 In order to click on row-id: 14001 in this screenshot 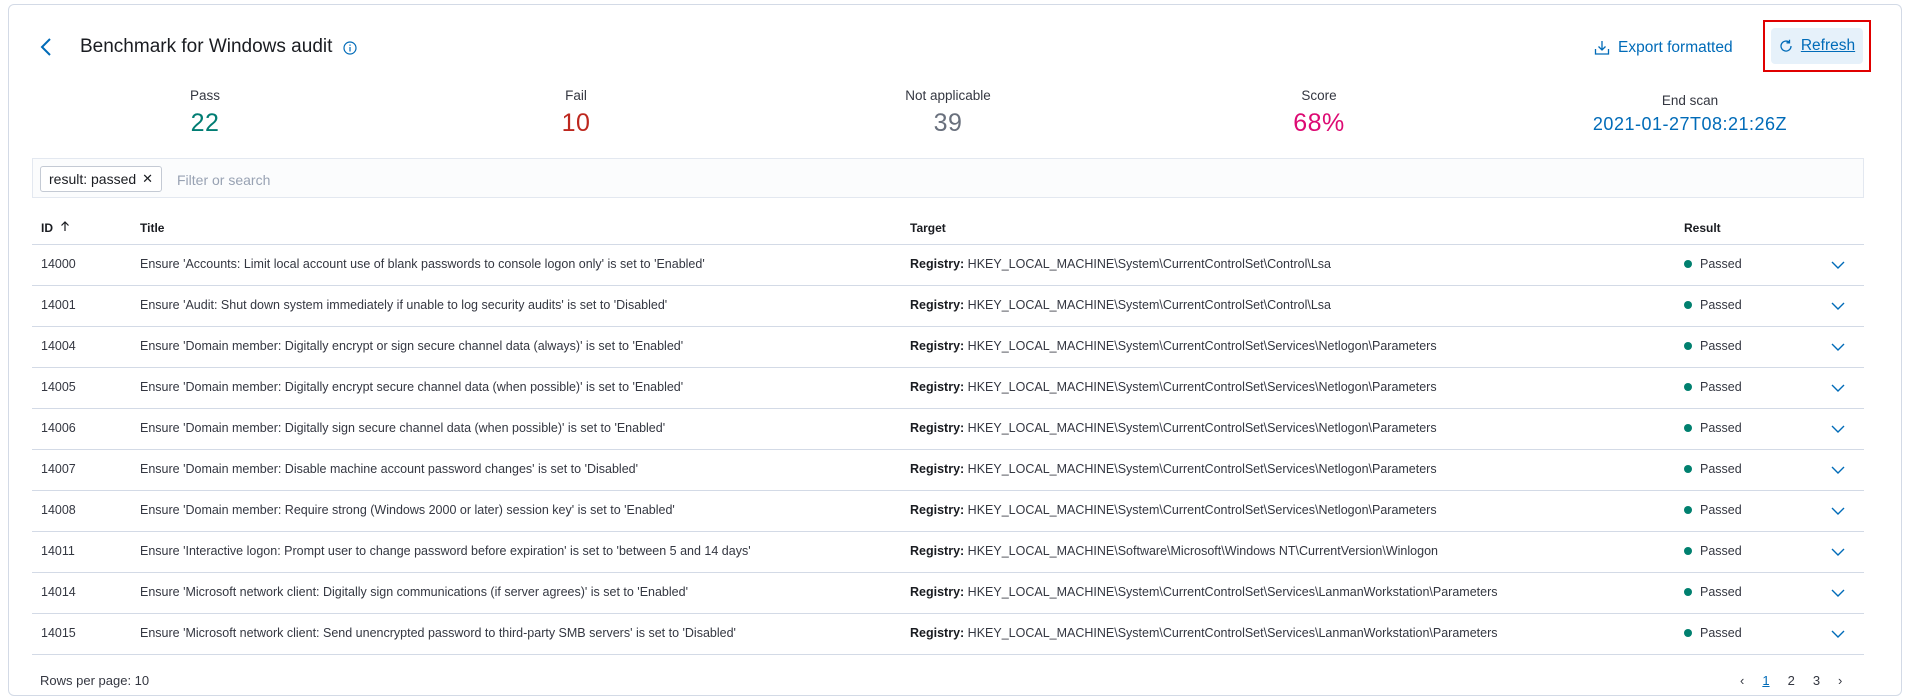, I will do `click(58, 305)`.